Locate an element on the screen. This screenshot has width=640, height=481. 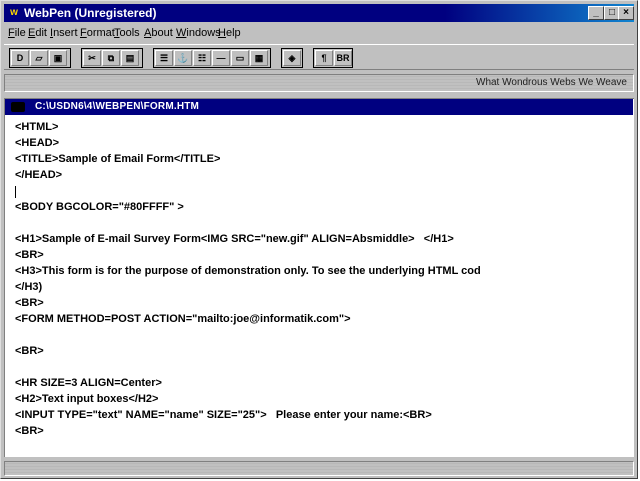
menu-tools: Tools is located at coordinates (127, 33).